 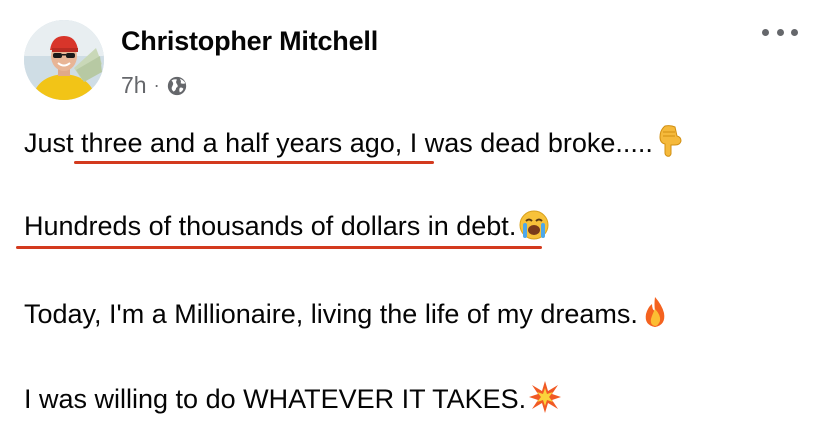 I want to click on avatar, so click(x=64, y=60).